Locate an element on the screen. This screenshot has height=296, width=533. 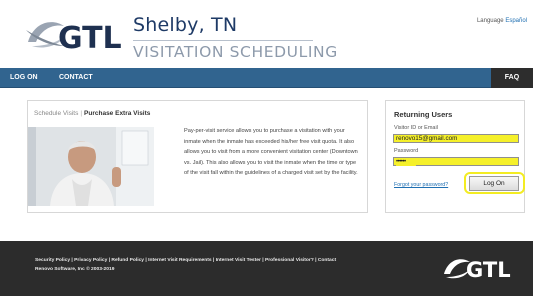
footer-gtl-logo: GTL is located at coordinates (477, 270).